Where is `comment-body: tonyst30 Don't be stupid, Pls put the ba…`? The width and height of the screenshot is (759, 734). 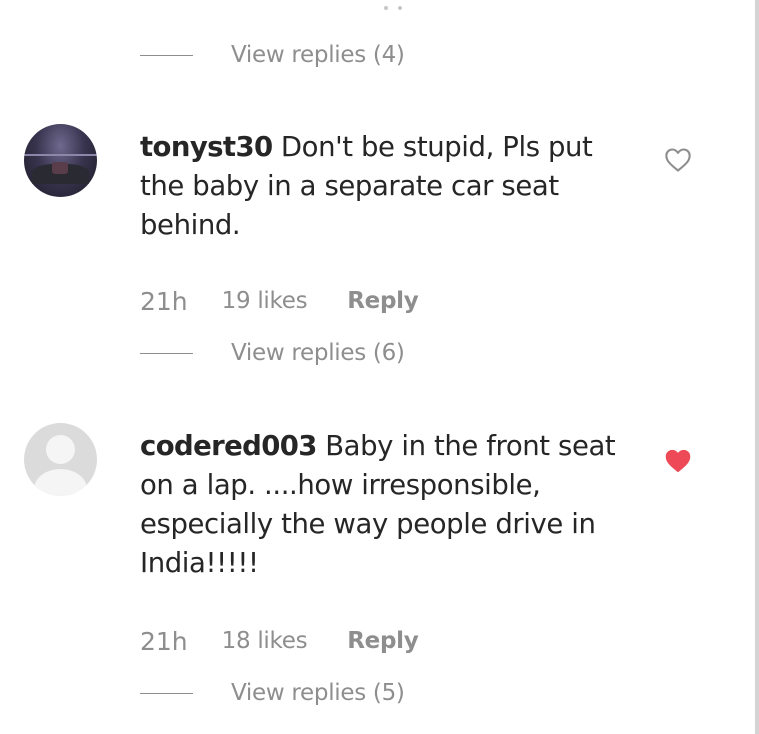
comment-body: tonyst30 Don't be stupid, Pls put the ba… is located at coordinates (390, 186).